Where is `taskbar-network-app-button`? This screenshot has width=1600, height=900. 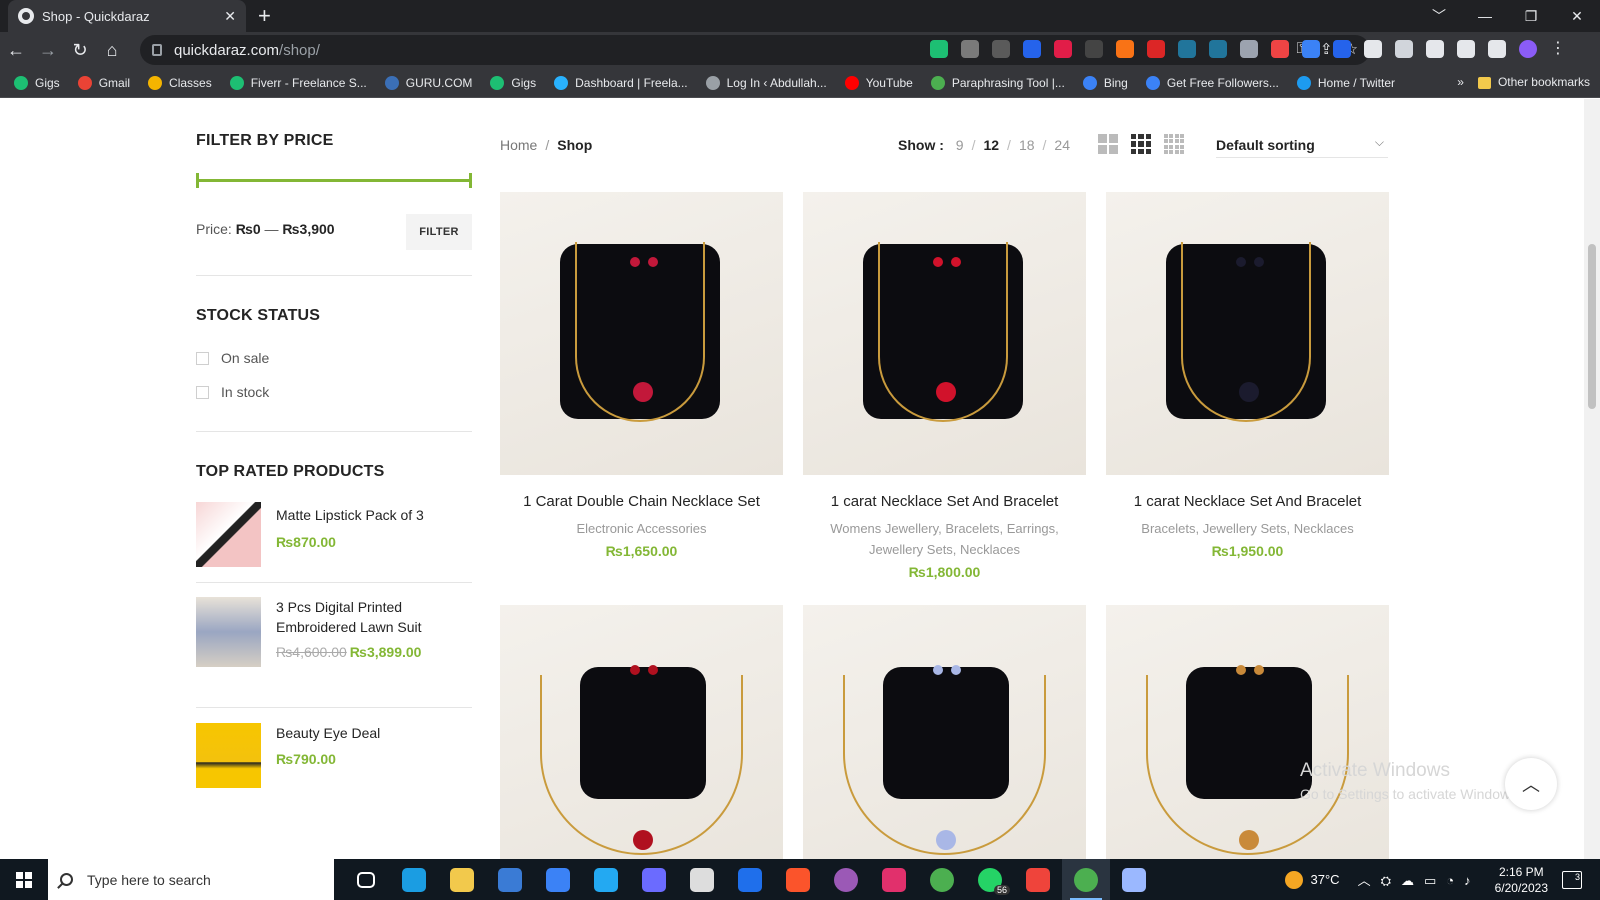
taskbar-network-app-button is located at coordinates (1134, 879).